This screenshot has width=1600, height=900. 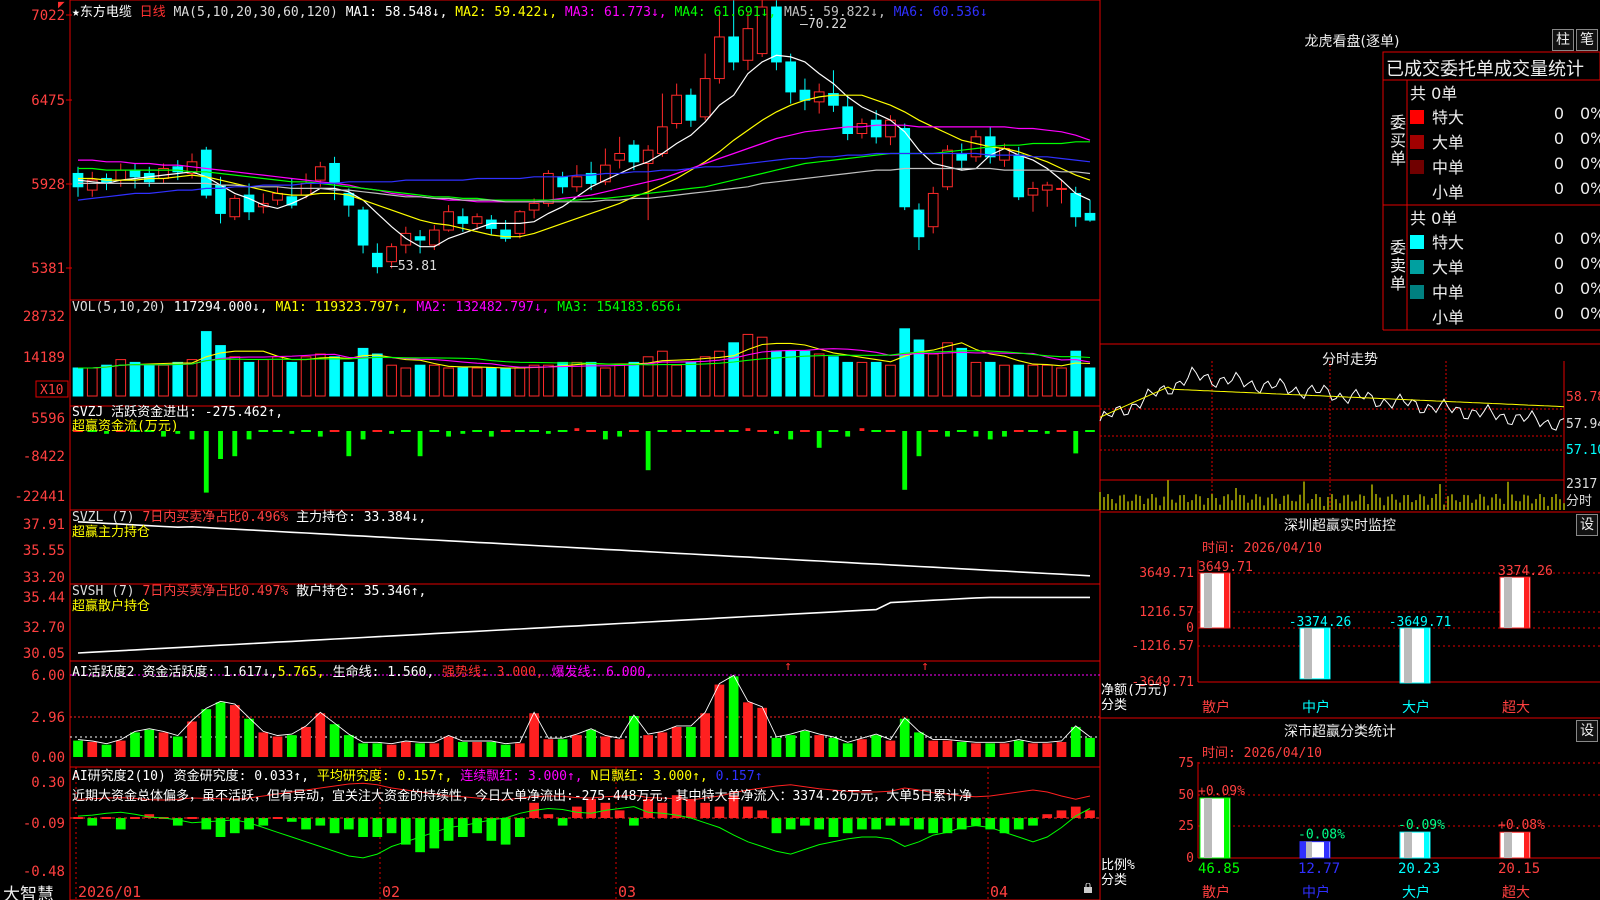 What do you see at coordinates (48, 269) in the screenshot?
I see `price-tick-label: 5381` at bounding box center [48, 269].